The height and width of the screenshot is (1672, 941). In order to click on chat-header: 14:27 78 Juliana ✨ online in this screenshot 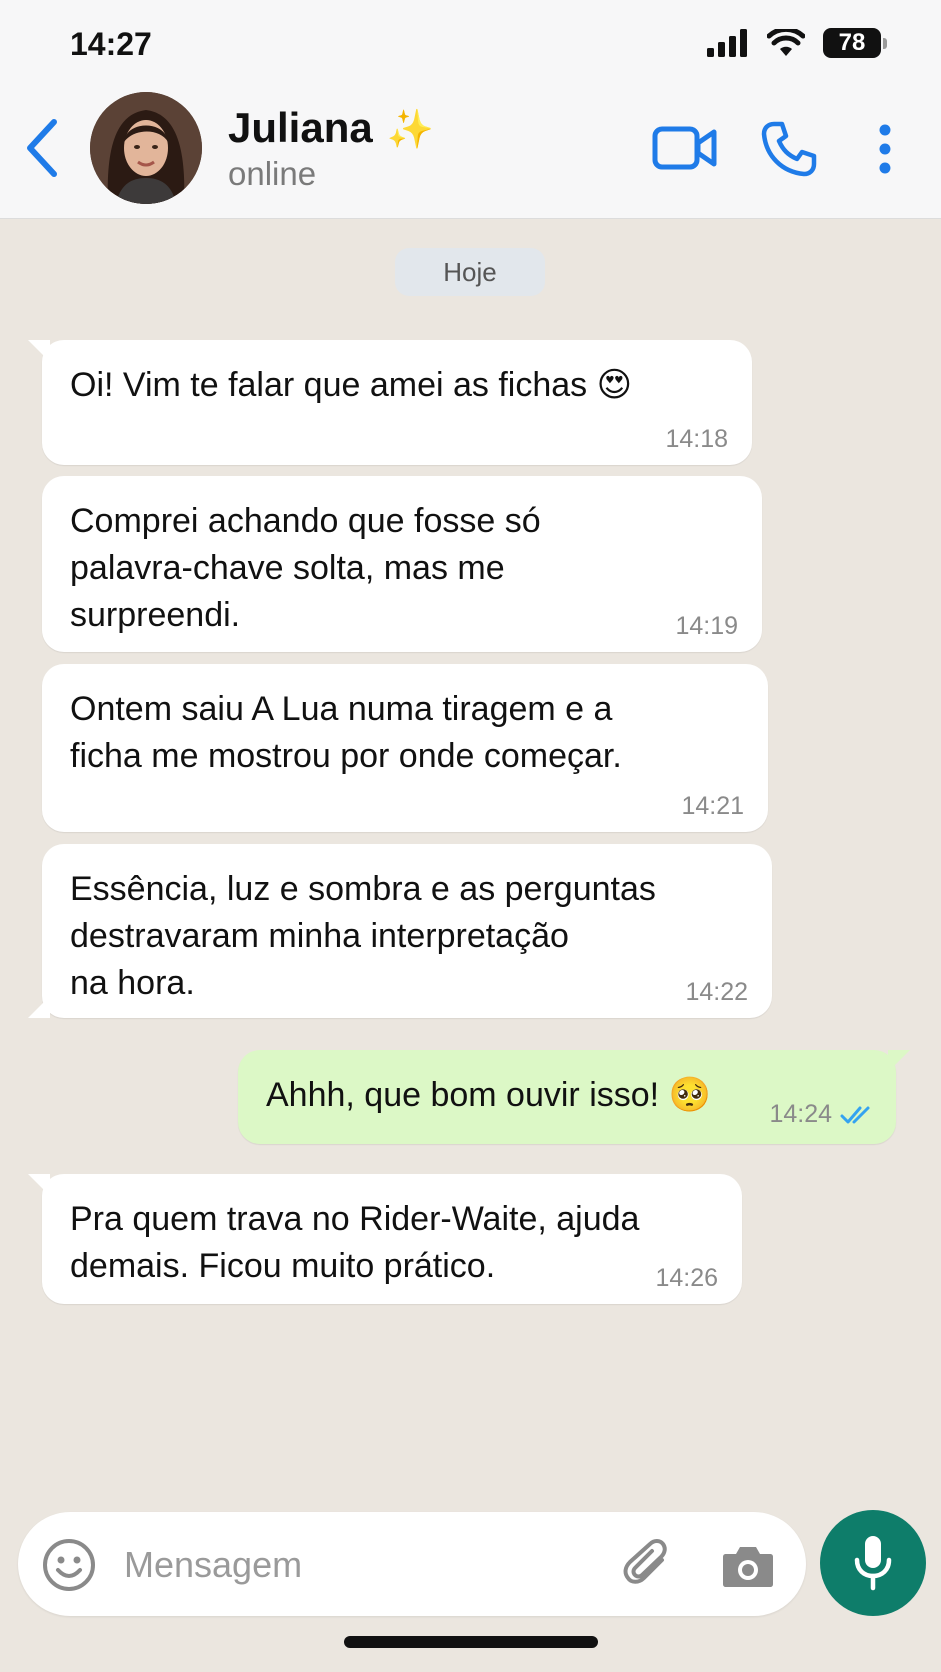, I will do `click(470, 109)`.